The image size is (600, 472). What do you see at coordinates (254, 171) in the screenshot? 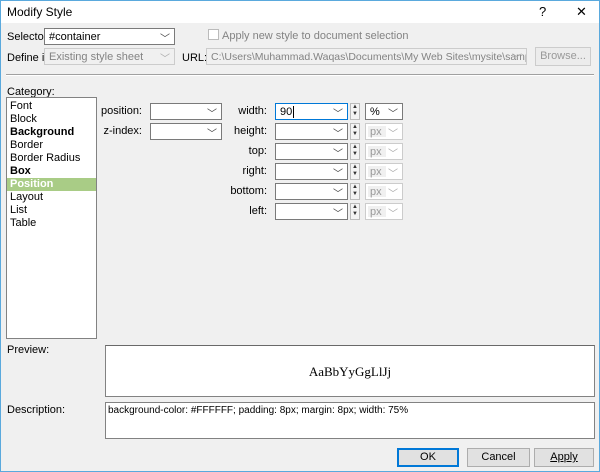
I see `right-label: right:` at bounding box center [254, 171].